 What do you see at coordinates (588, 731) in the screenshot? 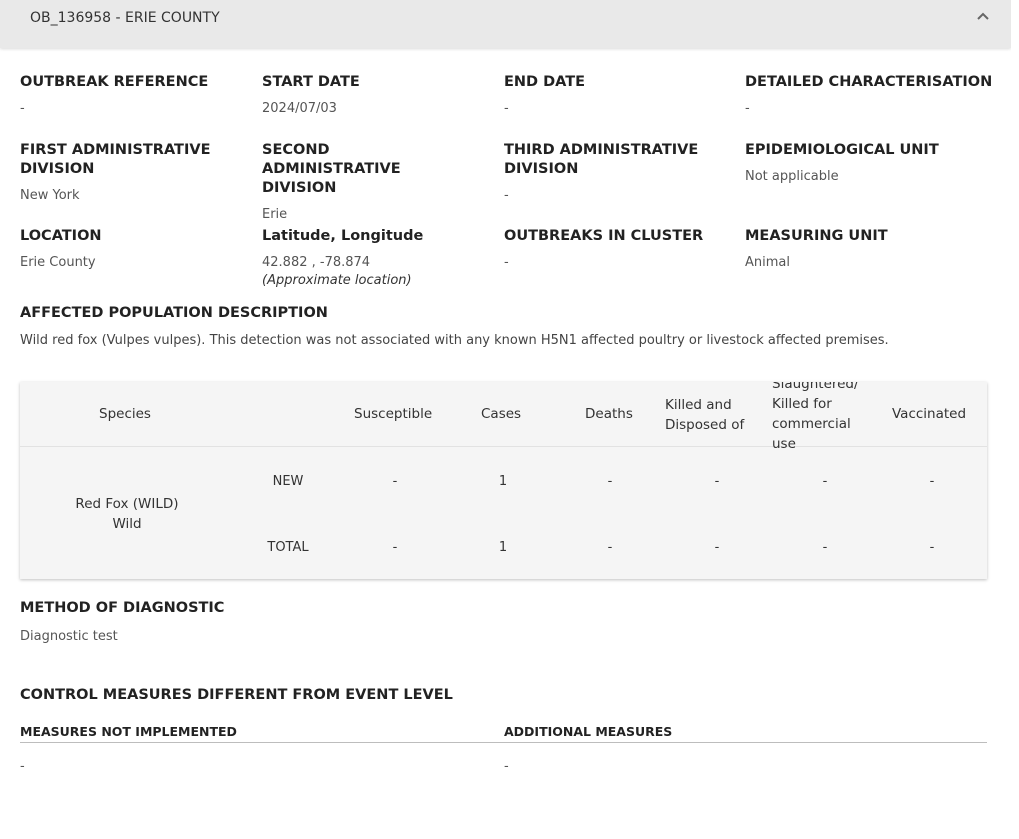
I see `additional-measures-label: ADDITIONAL MEASURES` at bounding box center [588, 731].